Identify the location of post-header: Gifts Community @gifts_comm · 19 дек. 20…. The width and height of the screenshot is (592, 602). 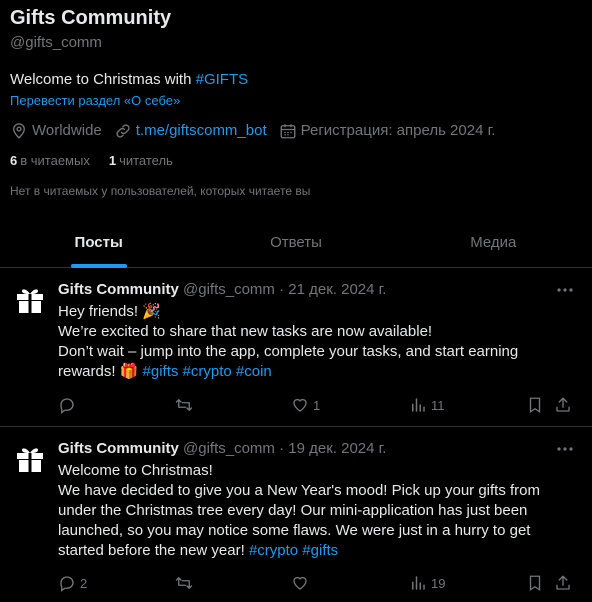
(222, 449).